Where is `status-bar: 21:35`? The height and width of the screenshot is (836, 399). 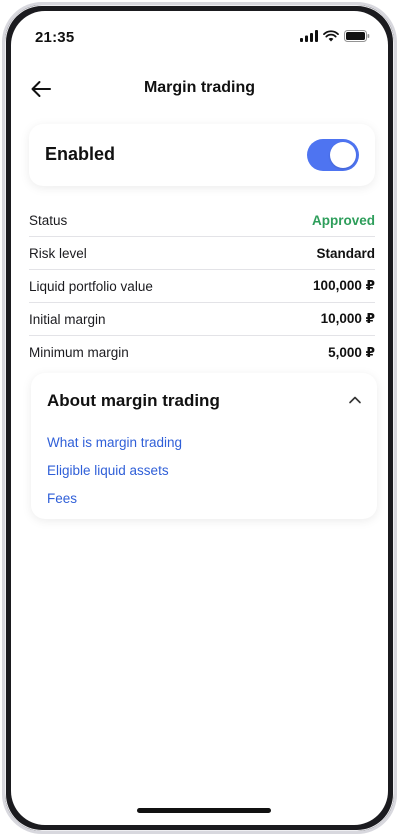
status-bar: 21:35 is located at coordinates (199, 35).